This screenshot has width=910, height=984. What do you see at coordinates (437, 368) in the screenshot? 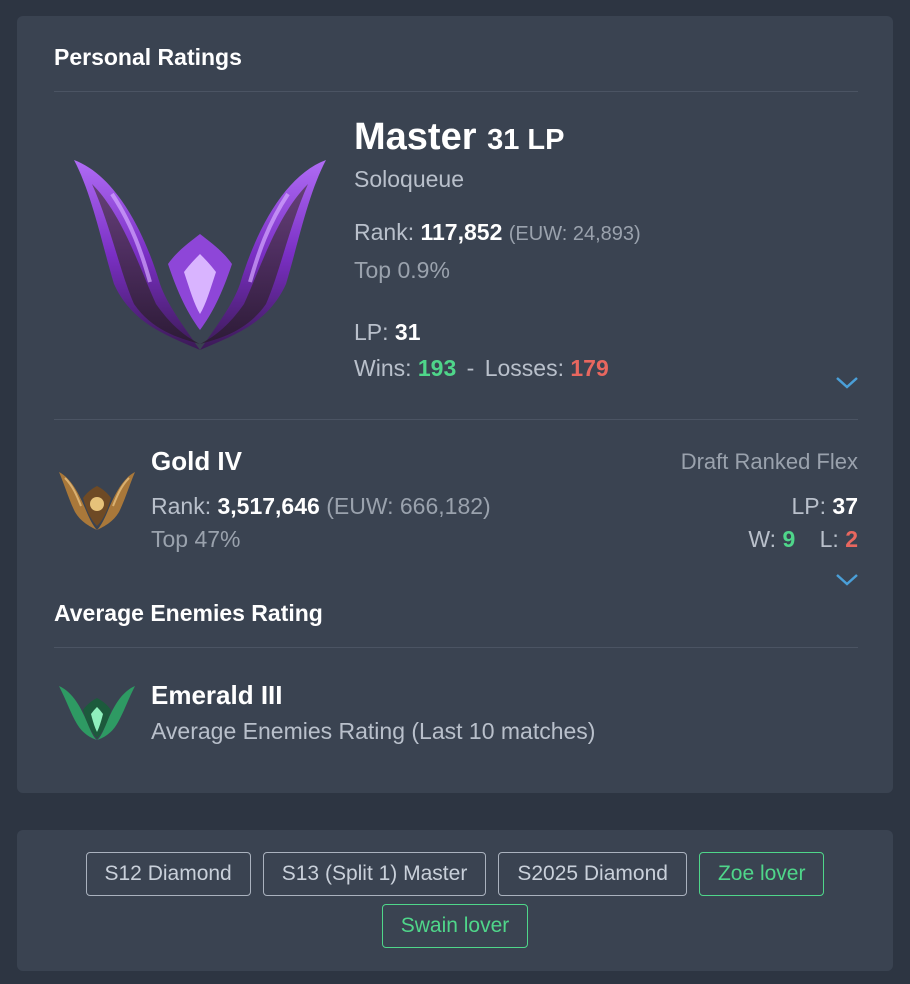
I see `solo-wins-value: 193` at bounding box center [437, 368].